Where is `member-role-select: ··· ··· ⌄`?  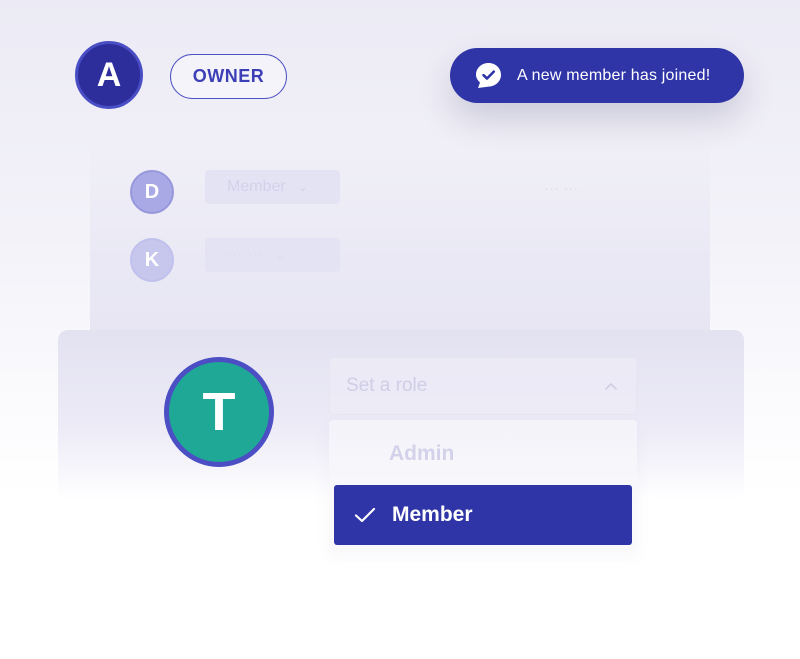
member-role-select: ··· ··· ⌄ is located at coordinates (272, 255).